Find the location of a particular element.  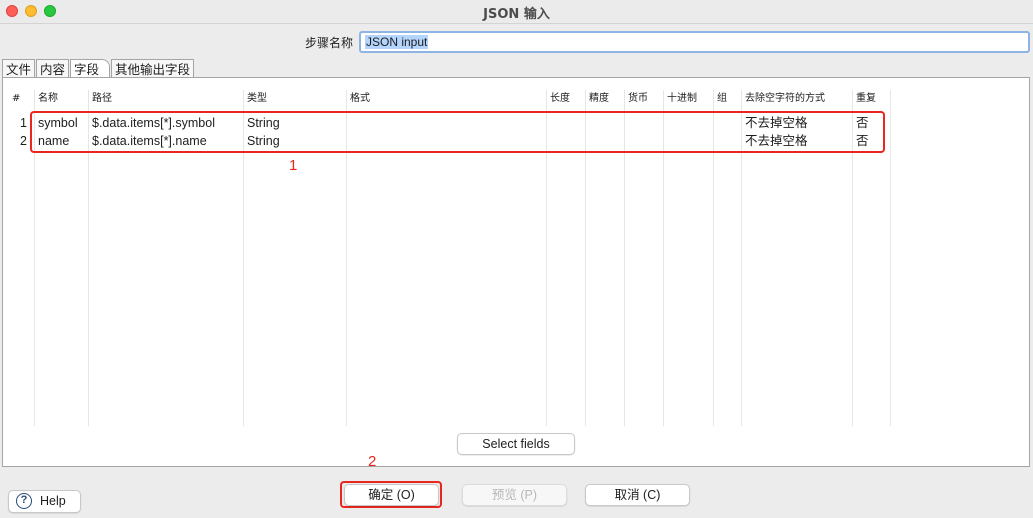

header-currency: 货币 is located at coordinates (636, 98).